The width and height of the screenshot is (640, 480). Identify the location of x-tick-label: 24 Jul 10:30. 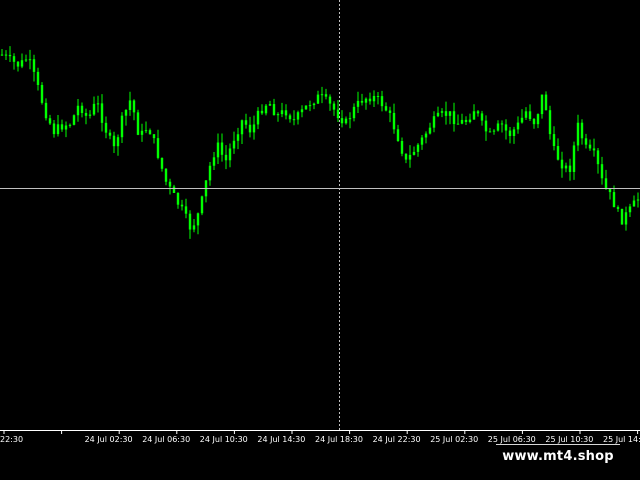
(224, 439).